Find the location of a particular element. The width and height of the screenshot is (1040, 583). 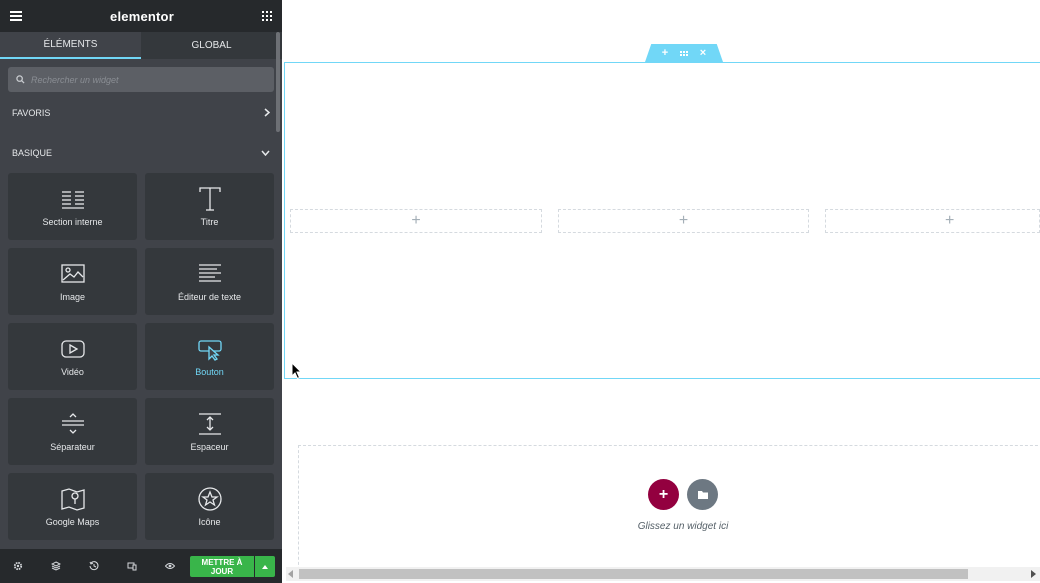

widget-label: Éditeur de texte is located at coordinates (209, 297).